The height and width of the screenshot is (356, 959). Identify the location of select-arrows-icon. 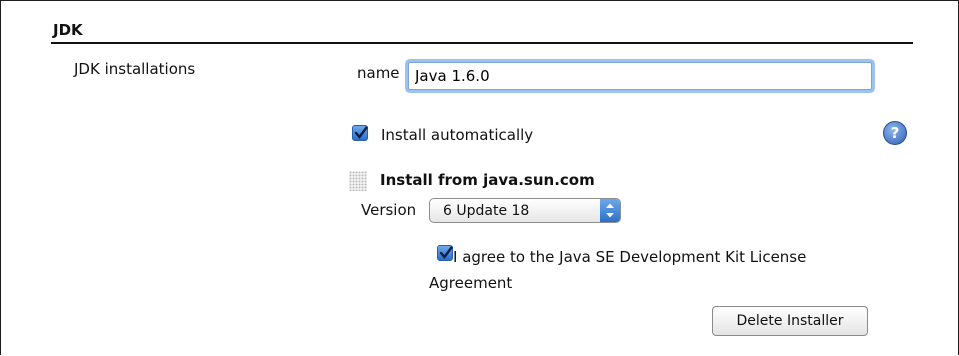
(610, 210).